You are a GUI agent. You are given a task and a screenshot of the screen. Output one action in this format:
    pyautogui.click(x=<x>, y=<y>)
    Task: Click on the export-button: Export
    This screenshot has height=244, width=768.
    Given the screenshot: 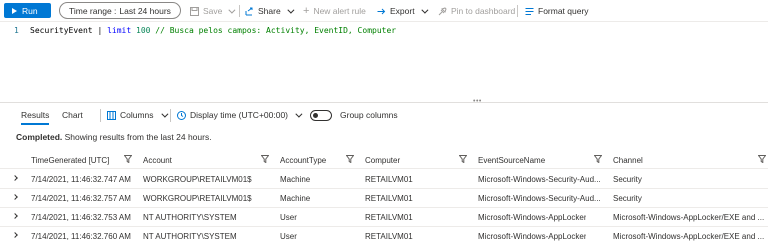 What is the action you would take?
    pyautogui.click(x=403, y=11)
    